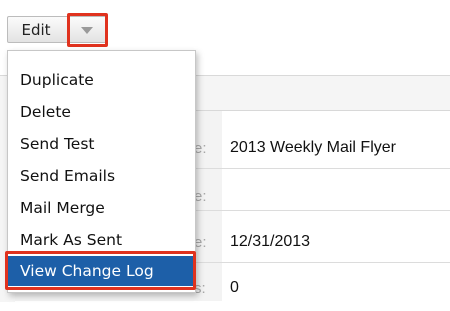 This screenshot has height=311, width=450. I want to click on menu-item-view-change-log: View Change Log, so click(101, 271).